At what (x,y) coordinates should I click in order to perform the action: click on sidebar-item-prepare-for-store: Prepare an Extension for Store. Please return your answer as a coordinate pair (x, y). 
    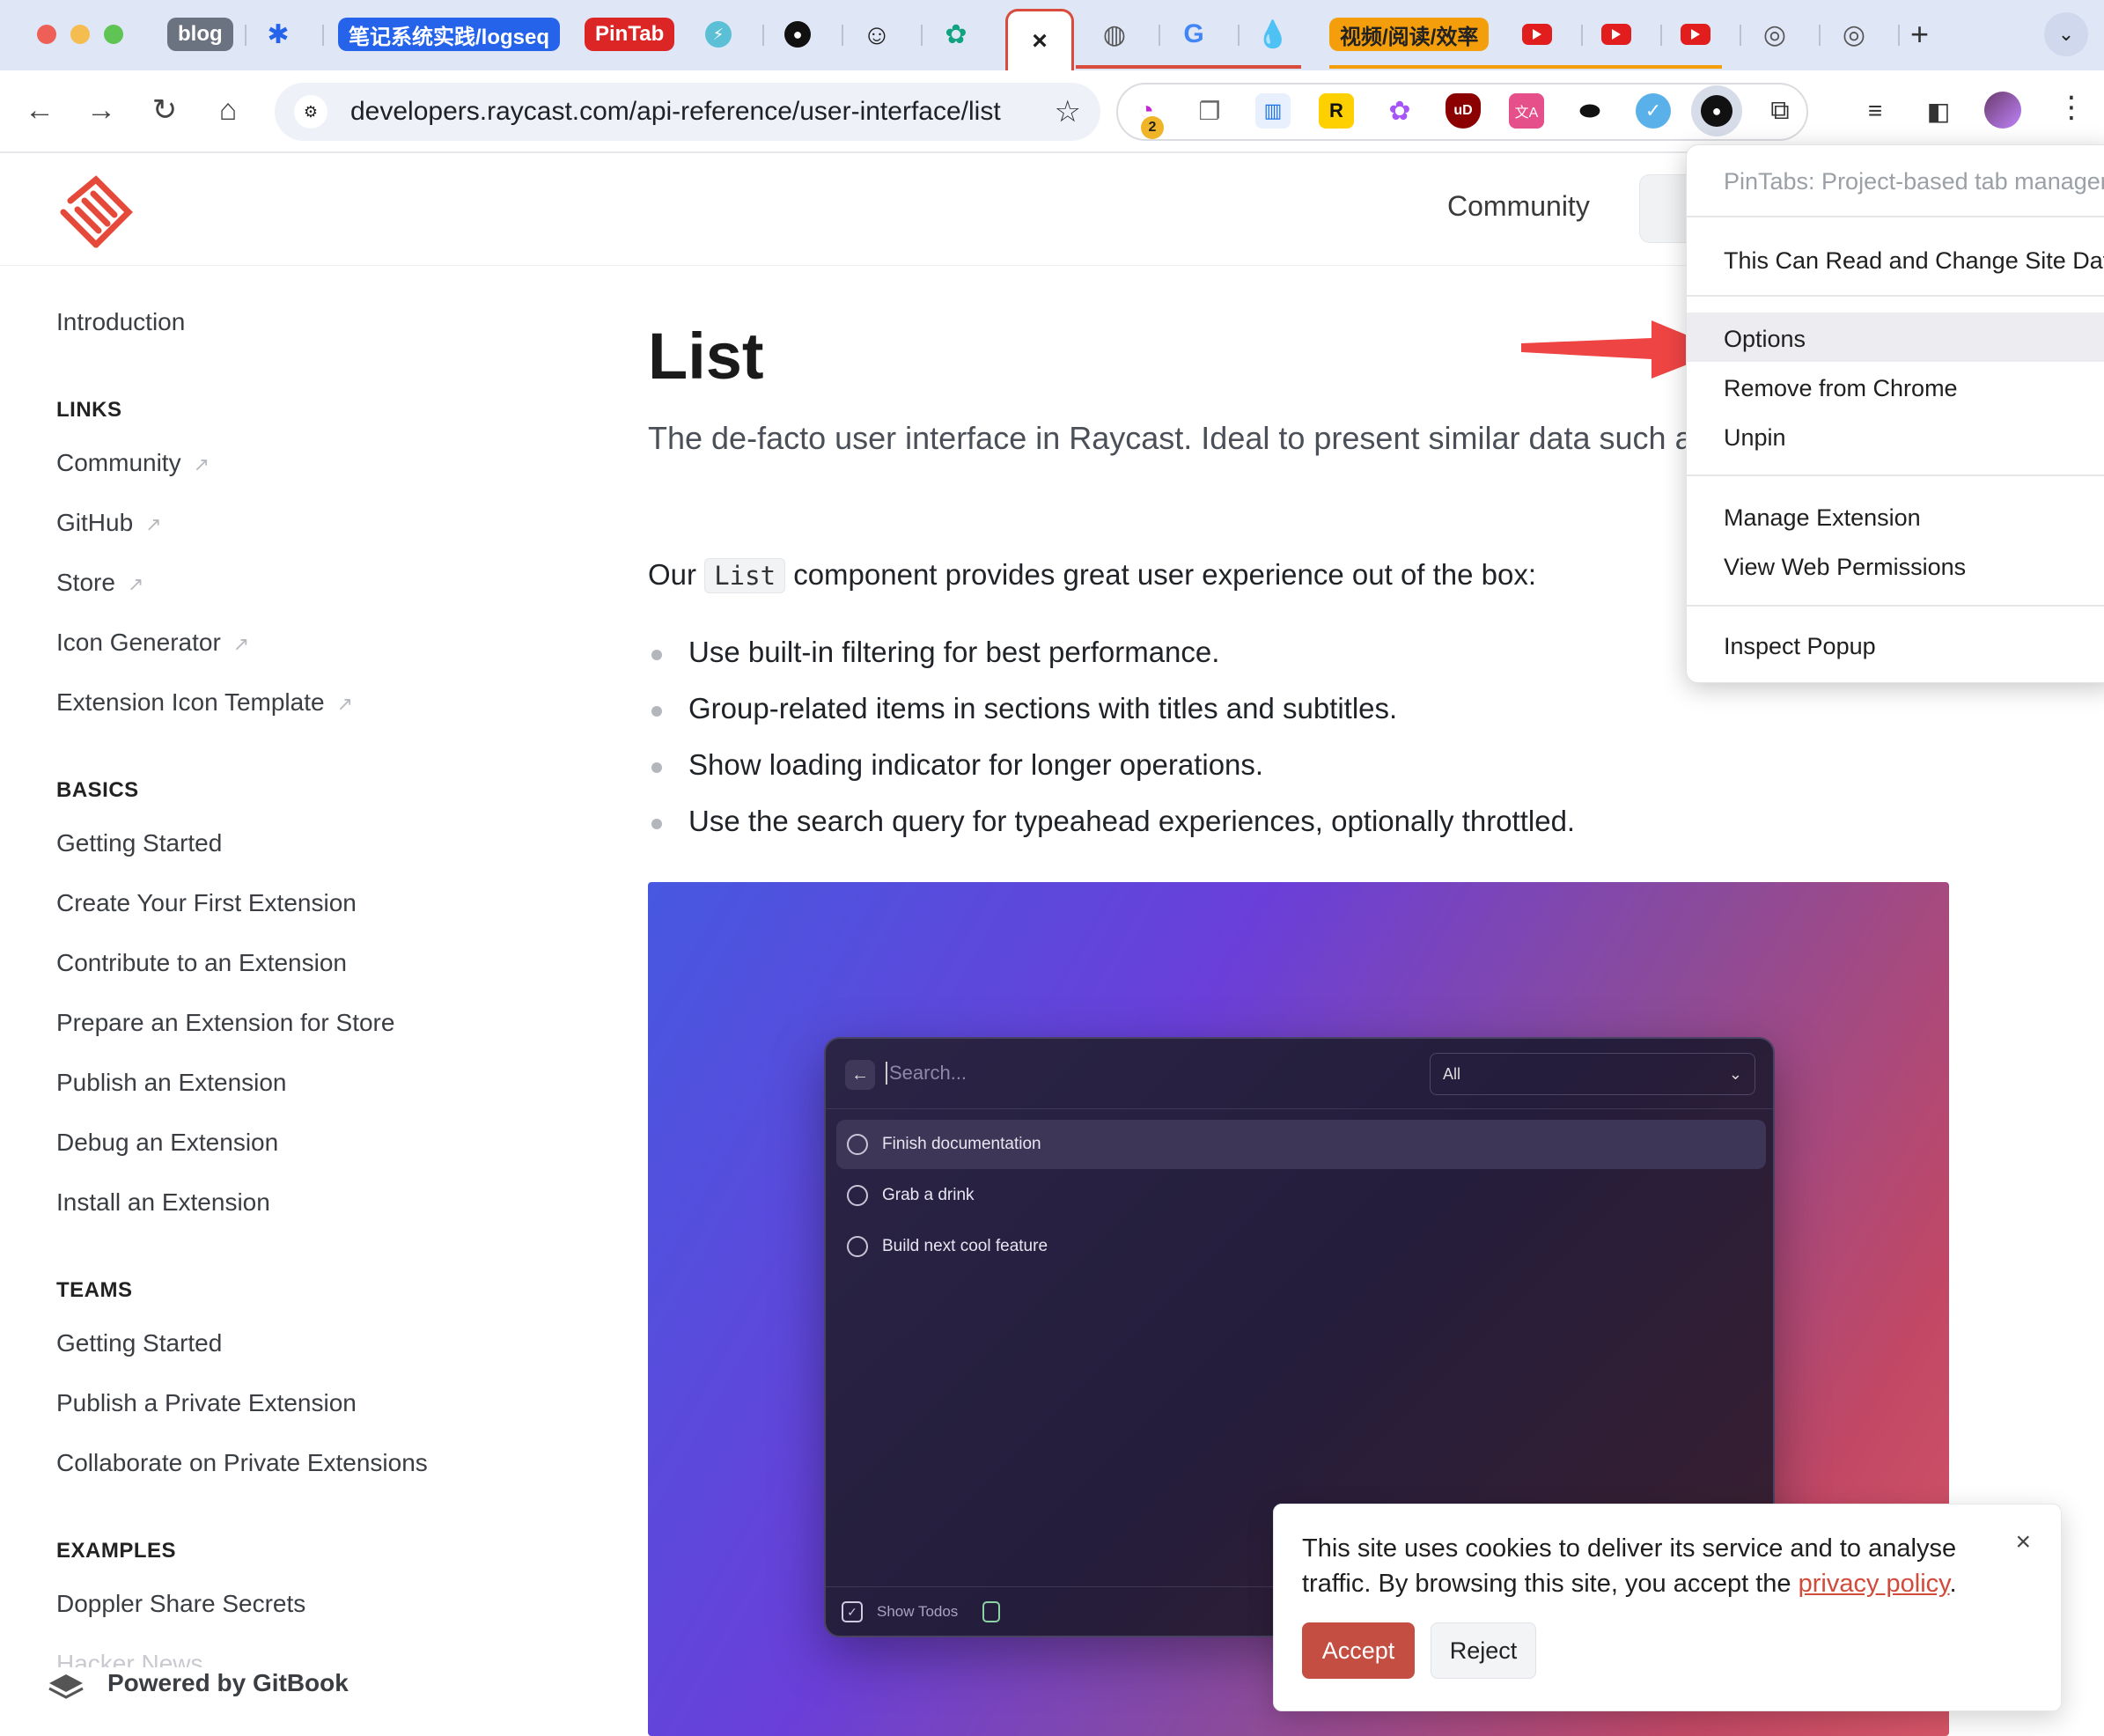
    Looking at the image, I should click on (225, 1023).